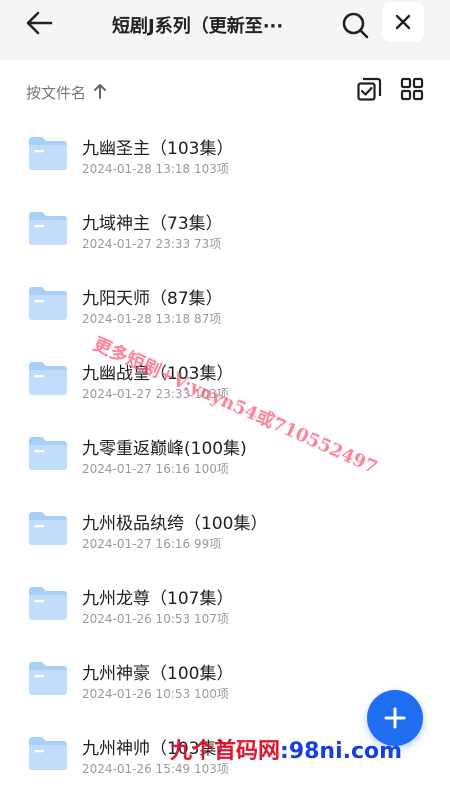 The image size is (450, 795). Describe the element at coordinates (211, 619) in the screenshot. I see `file-count: 107项` at that location.